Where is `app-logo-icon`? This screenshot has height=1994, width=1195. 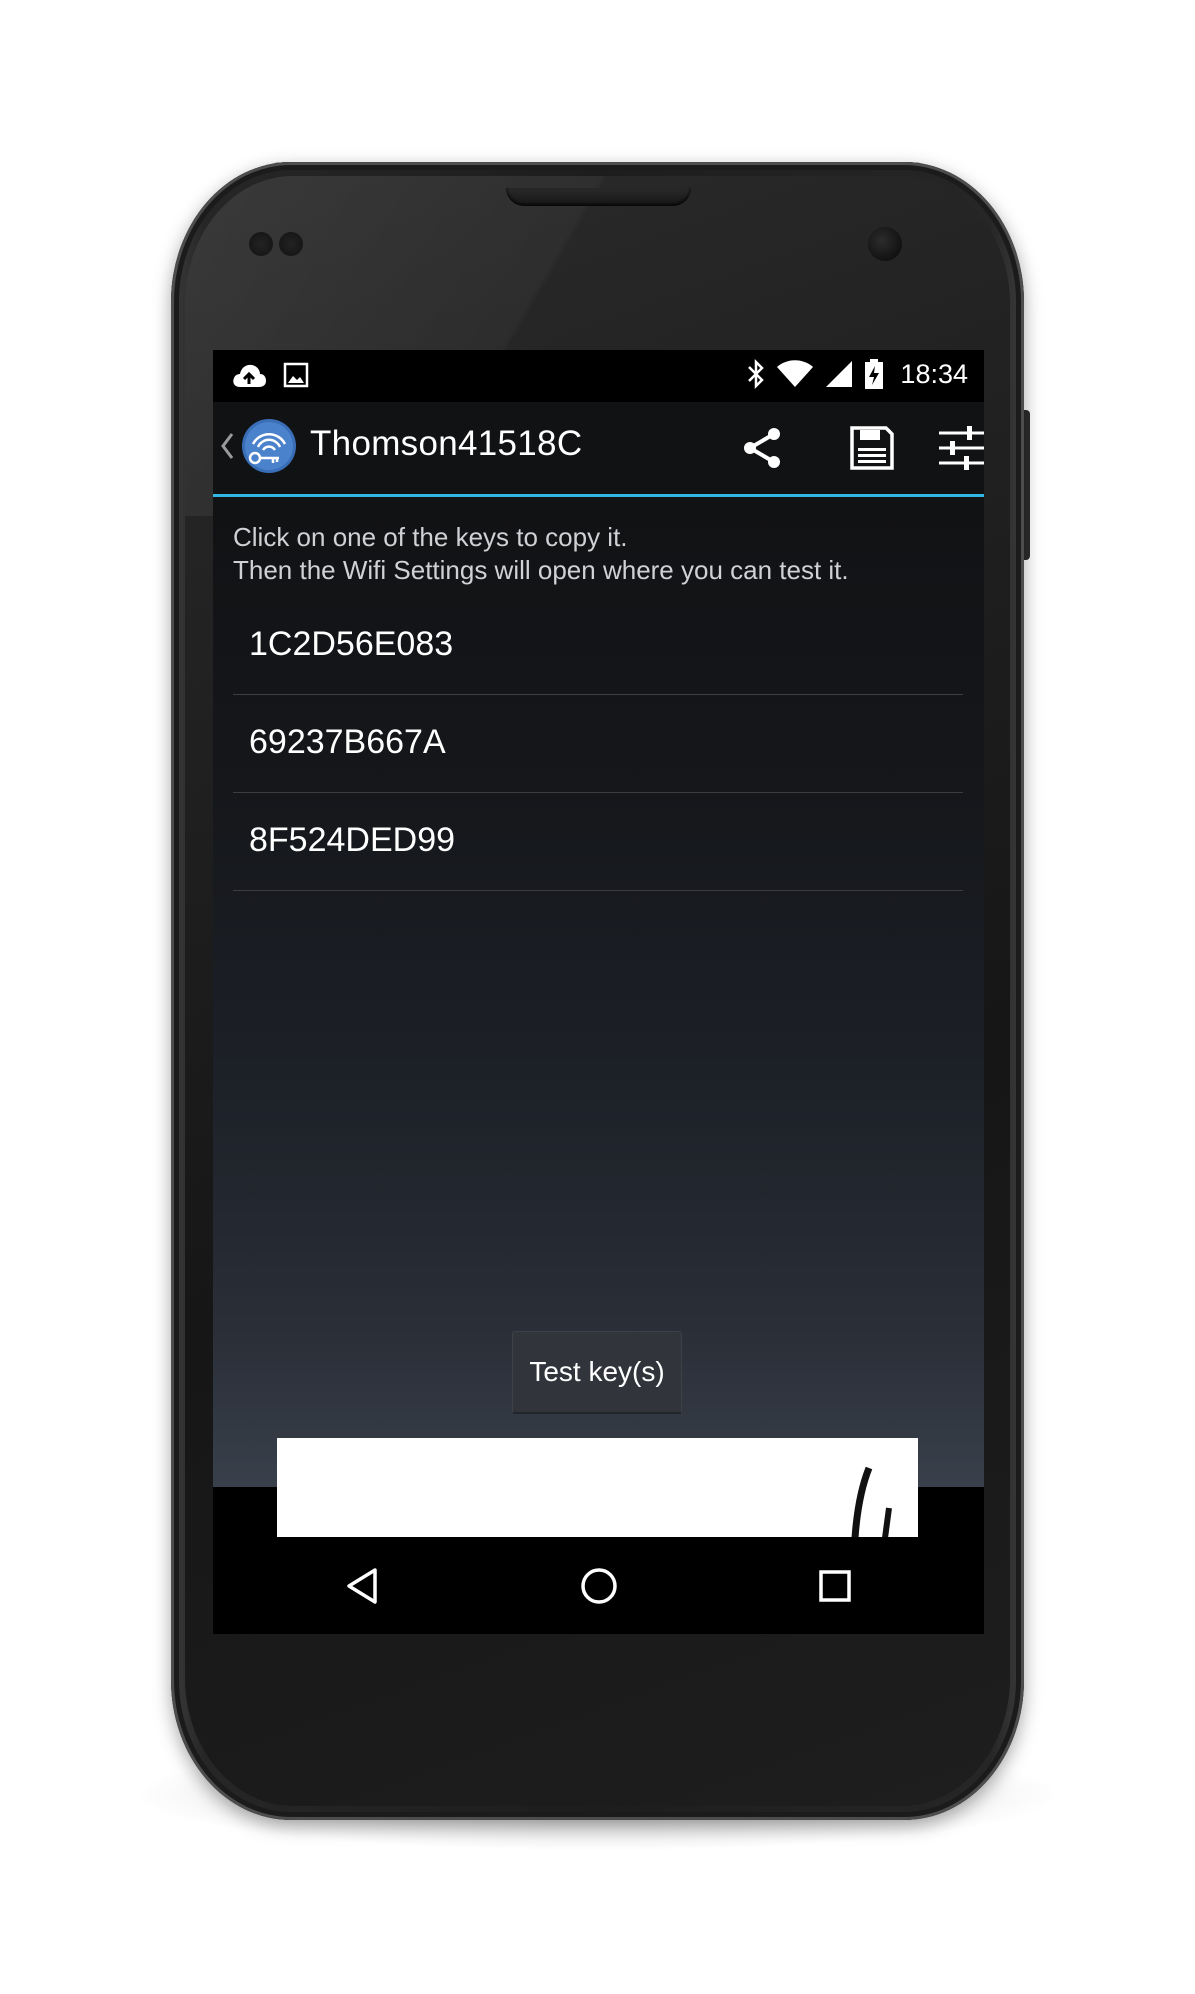 app-logo-icon is located at coordinates (269, 446).